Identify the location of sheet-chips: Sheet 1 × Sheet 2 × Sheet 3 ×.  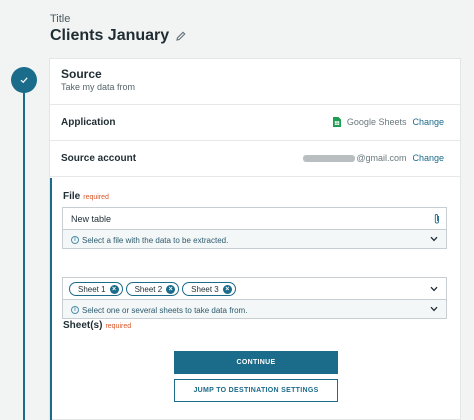
(152, 289).